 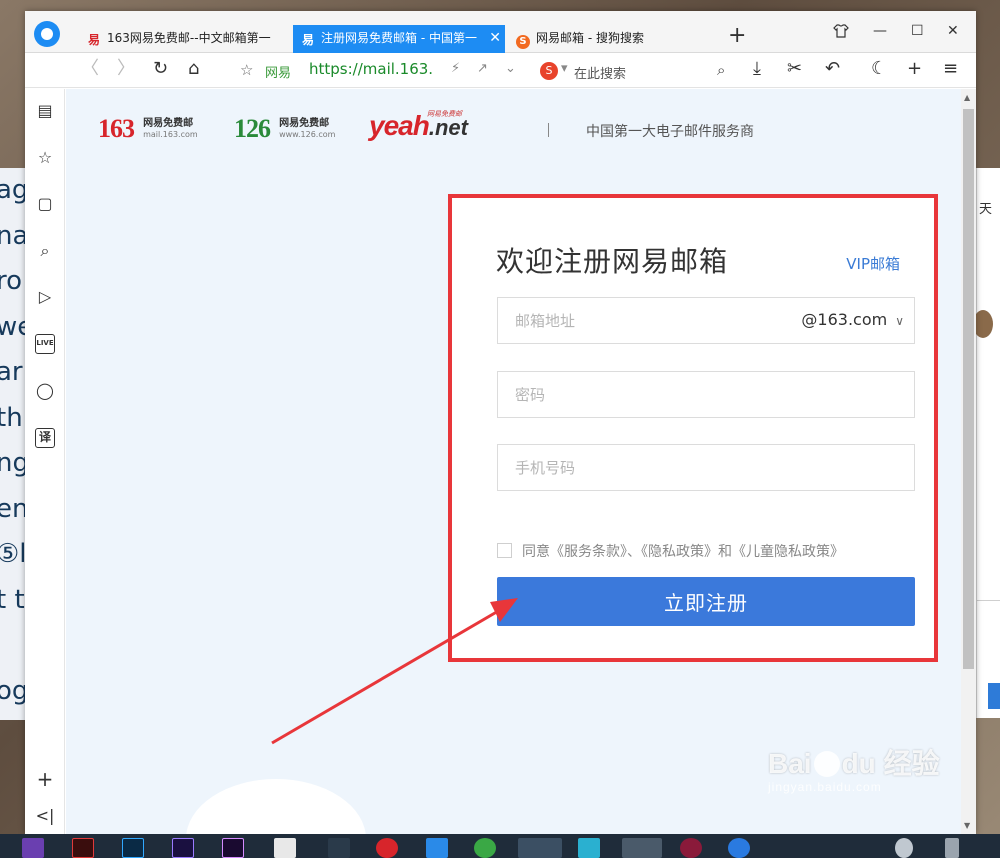 I want to click on slogan: 中国第一大电子邮件服务商, so click(x=670, y=132).